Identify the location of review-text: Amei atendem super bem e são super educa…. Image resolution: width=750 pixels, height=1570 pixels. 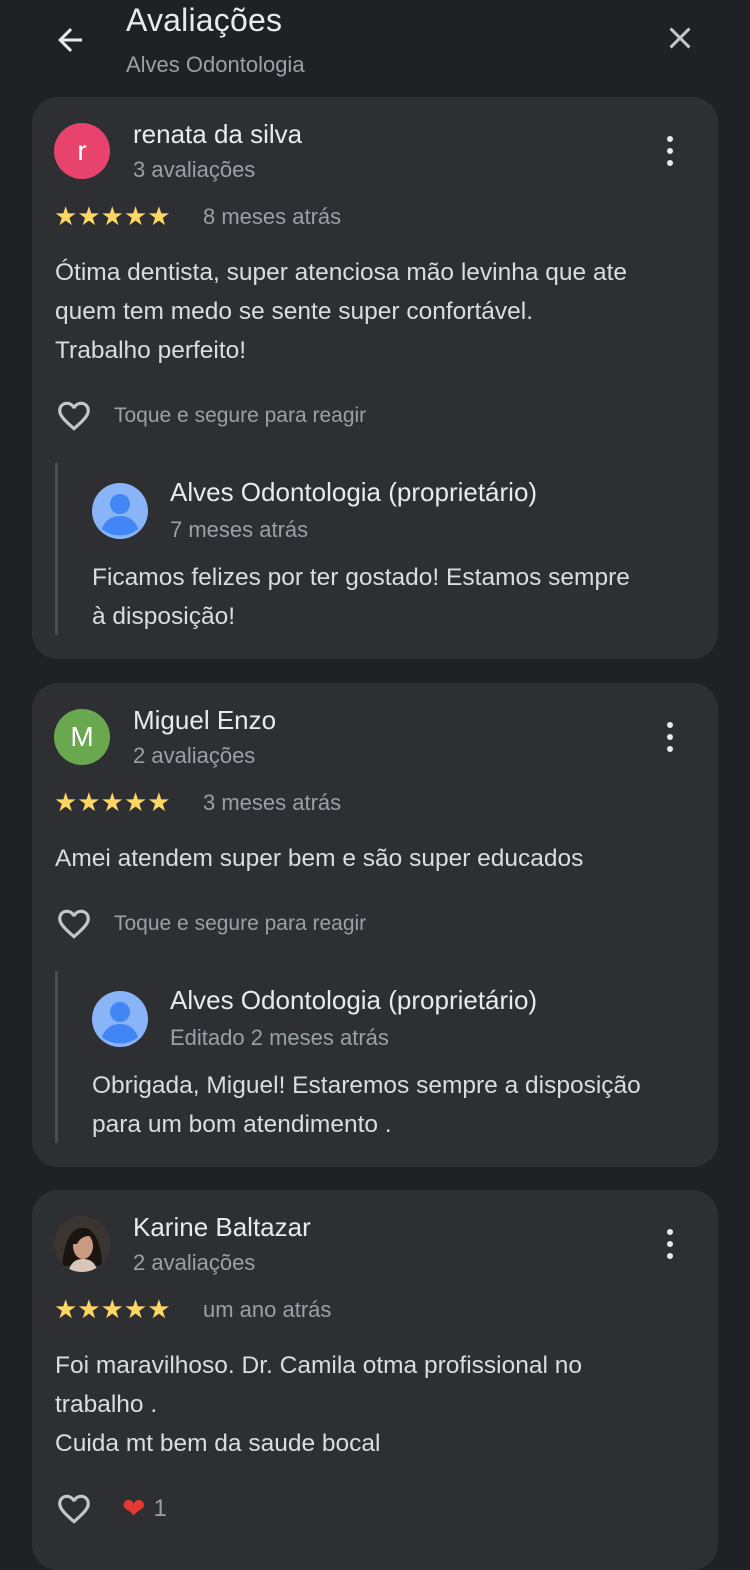
(319, 858).